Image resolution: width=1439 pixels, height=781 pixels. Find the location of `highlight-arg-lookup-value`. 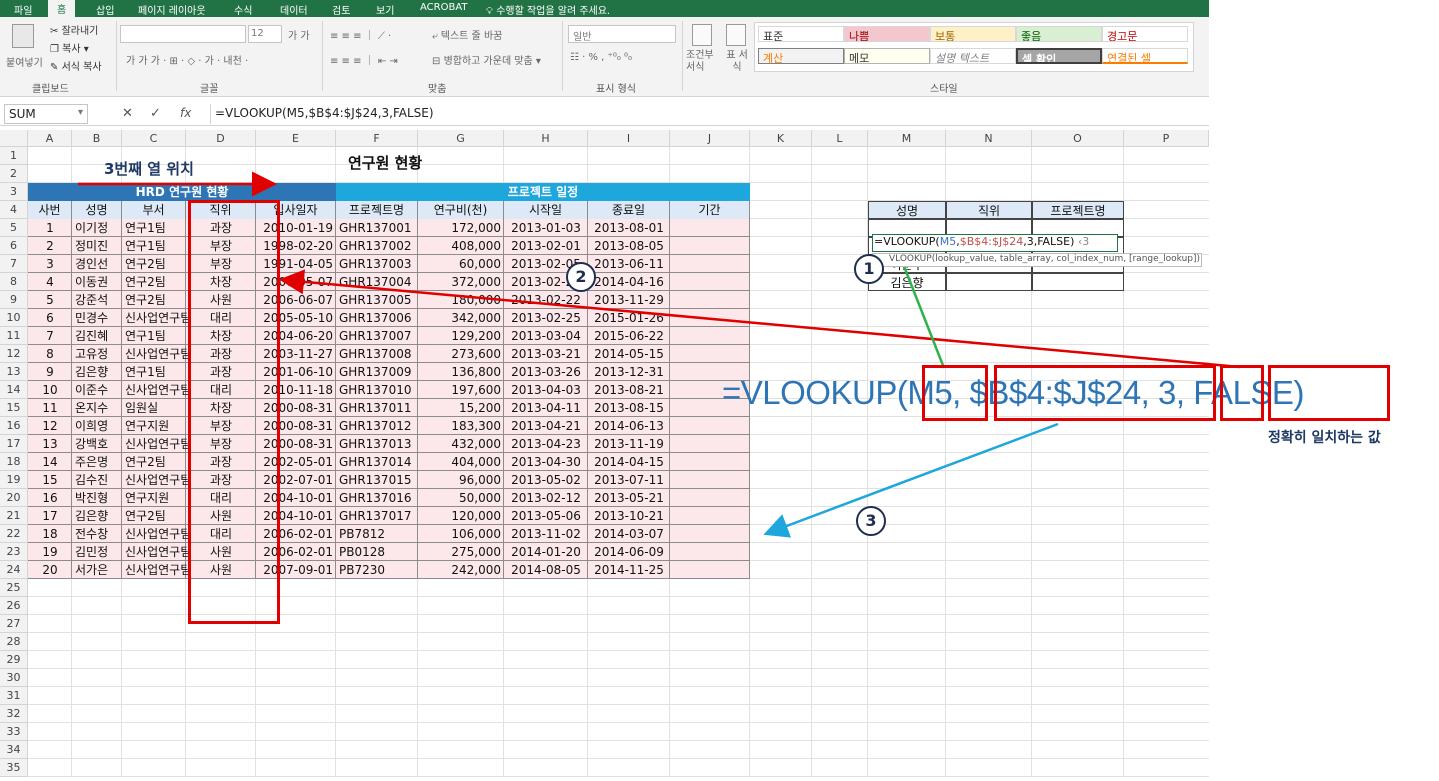

highlight-arg-lookup-value is located at coordinates (955, 393).